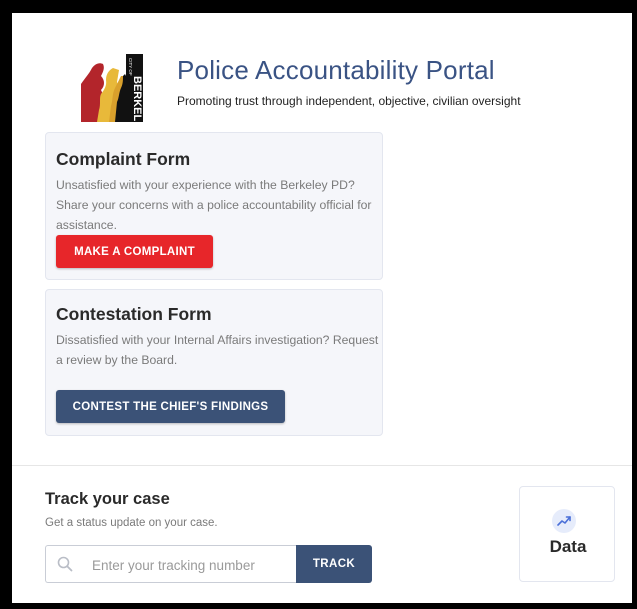 The width and height of the screenshot is (637, 609). What do you see at coordinates (123, 159) in the screenshot?
I see `complaint-form-title: Complaint Form` at bounding box center [123, 159].